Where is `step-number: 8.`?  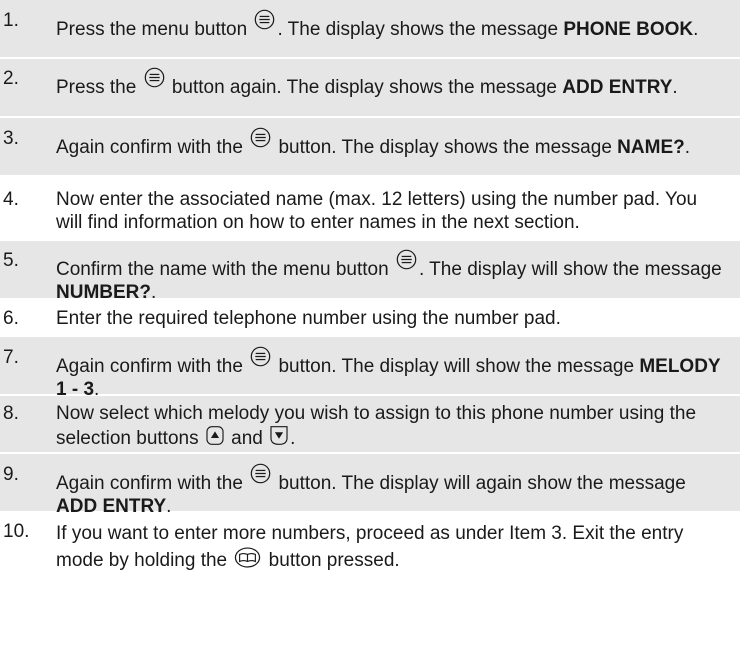 step-number: 8. is located at coordinates (11, 413).